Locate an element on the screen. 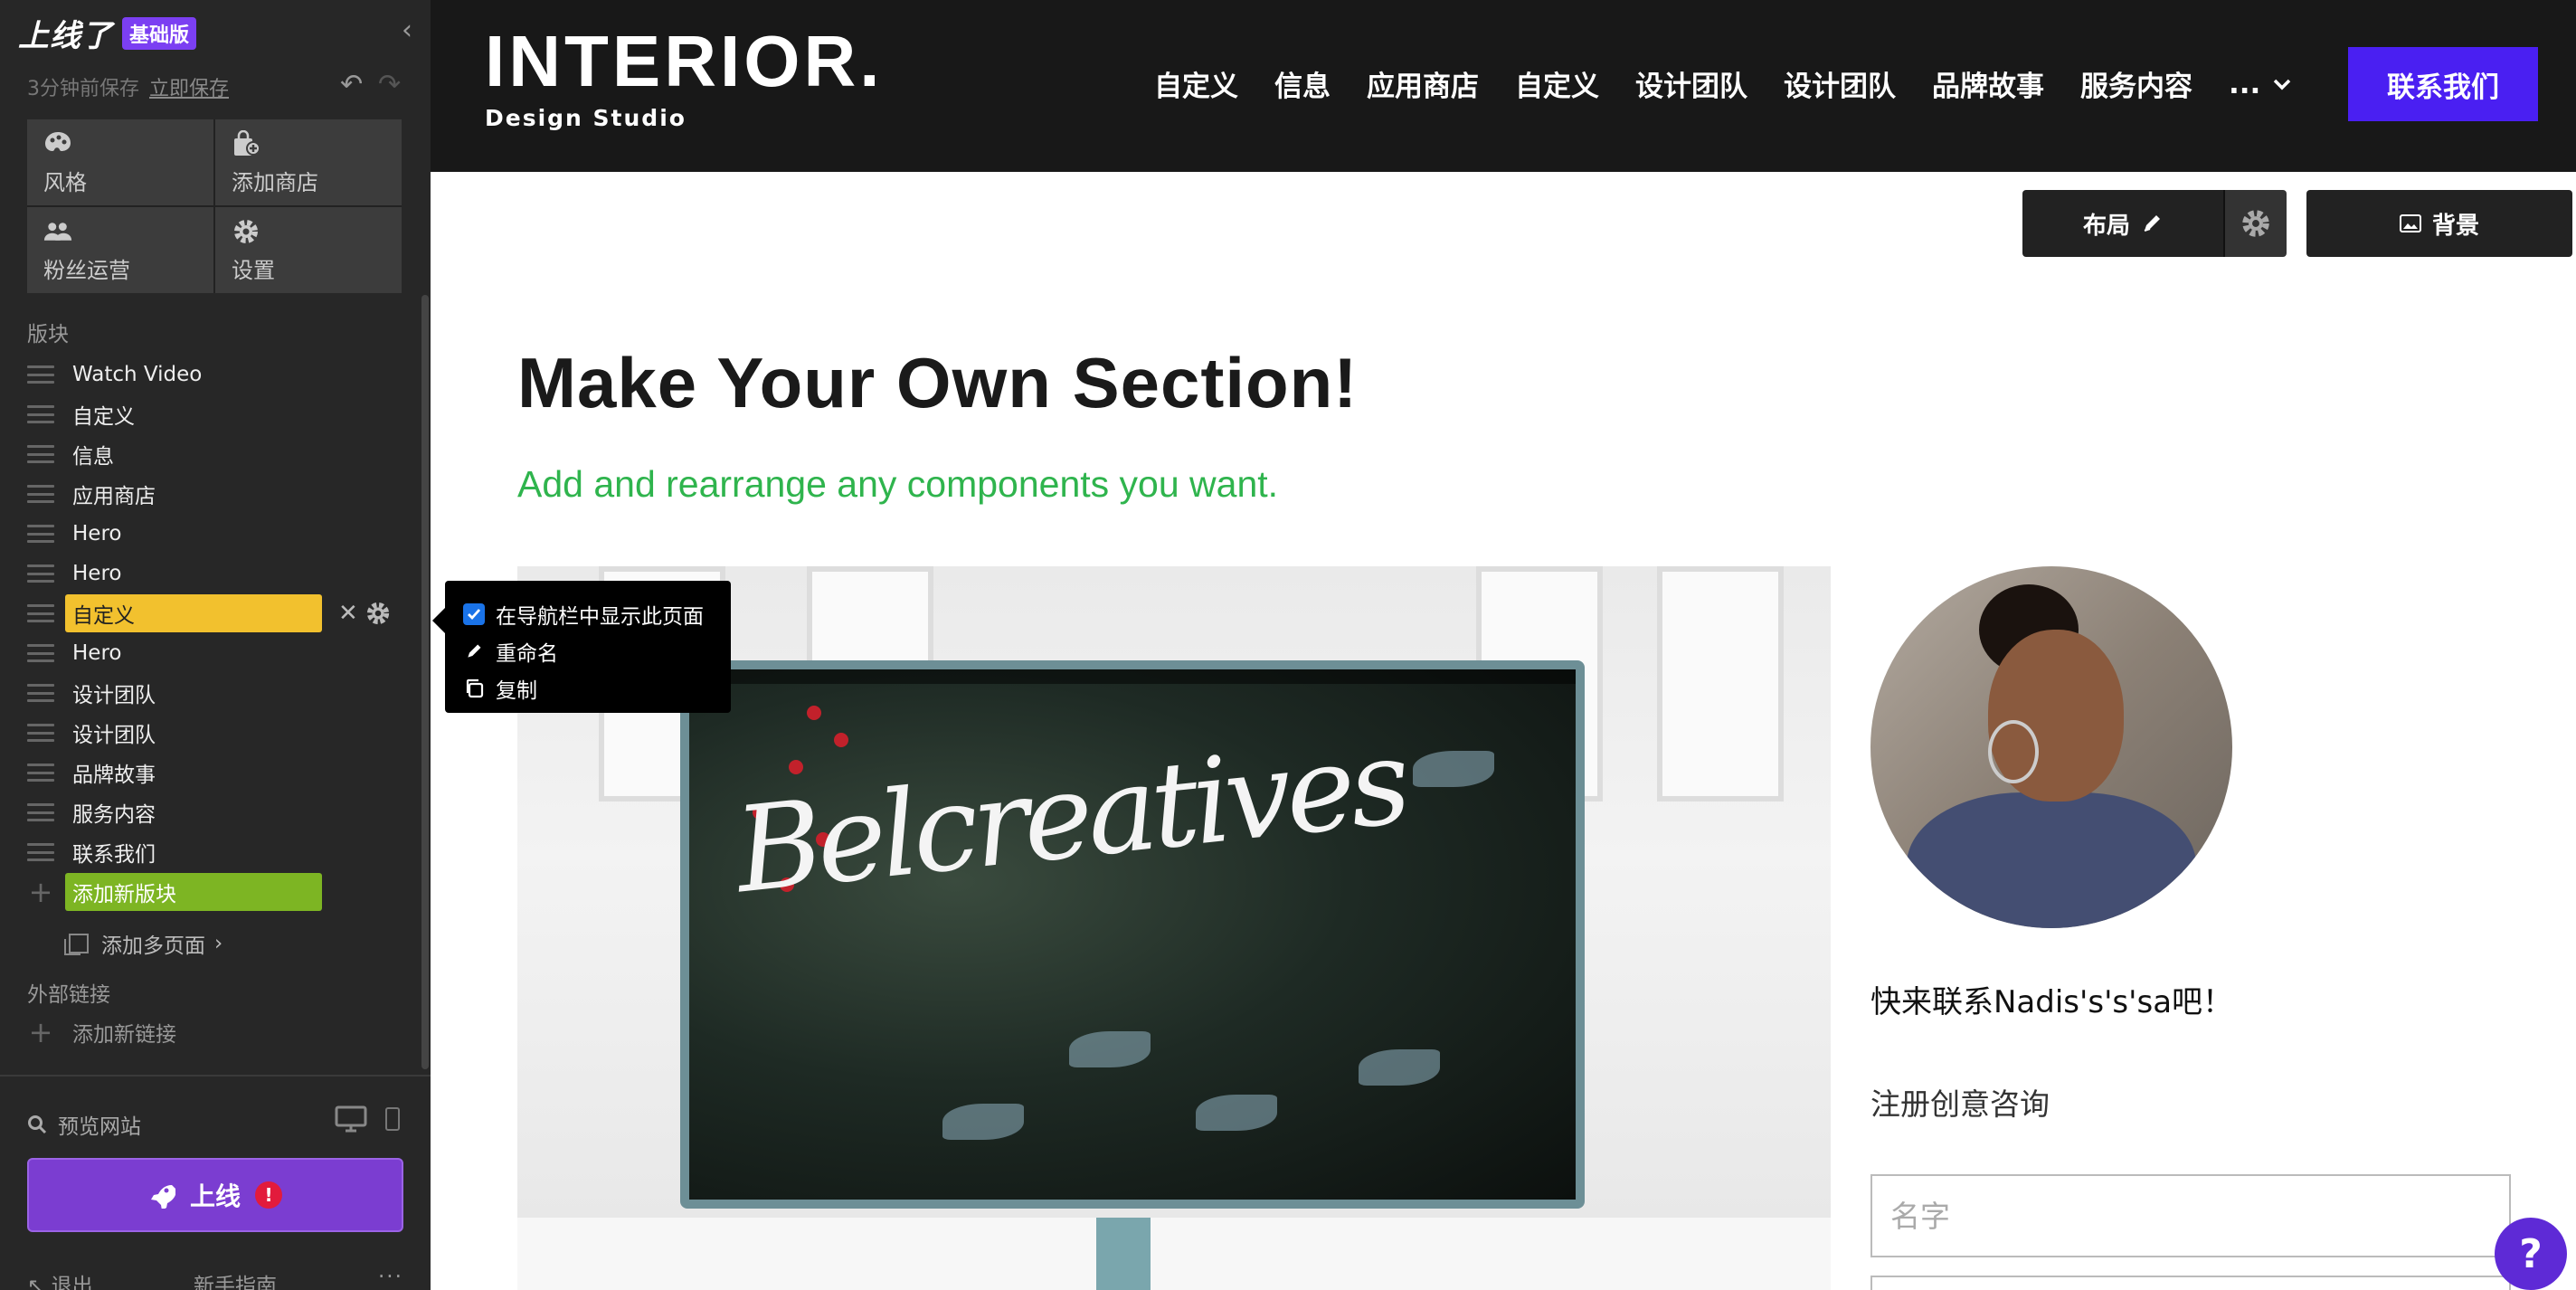 This screenshot has height=1290, width=2576. site-logo-subtitle: Design Studio is located at coordinates (586, 118).